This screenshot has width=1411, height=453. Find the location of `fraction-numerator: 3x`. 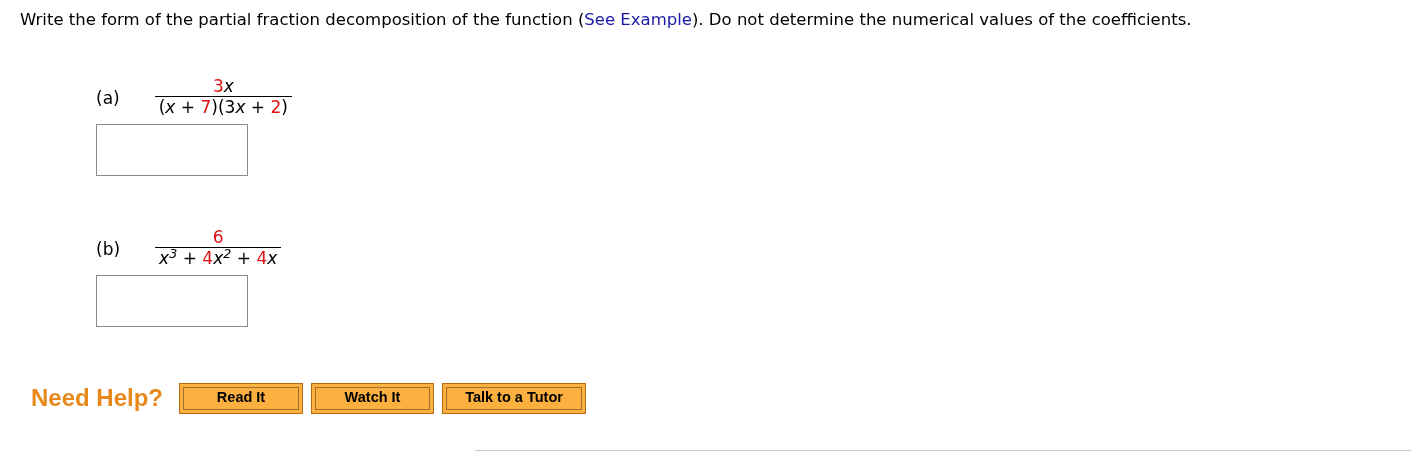

fraction-numerator: 3x is located at coordinates (223, 86).